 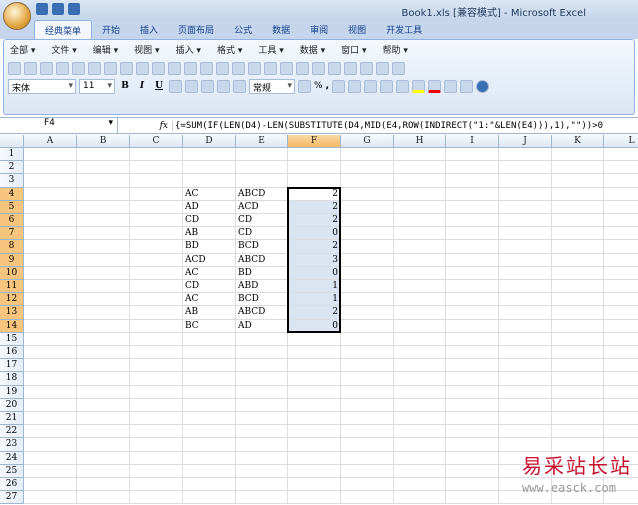 I want to click on cell-E4: ABCD, so click(x=262, y=194).